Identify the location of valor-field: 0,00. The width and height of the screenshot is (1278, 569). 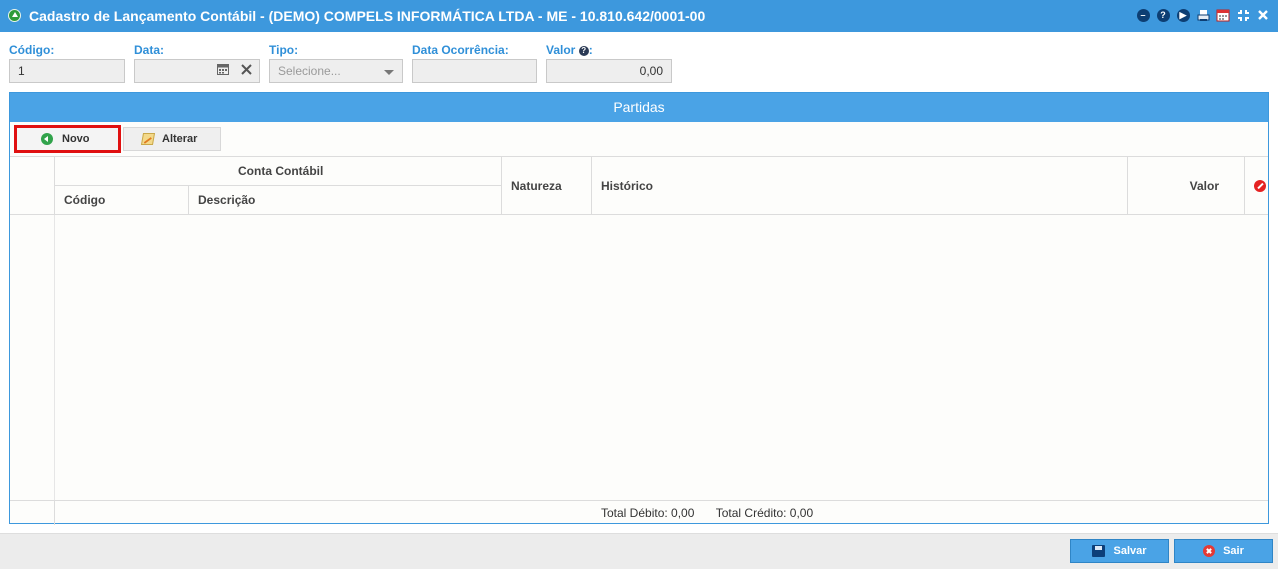
(609, 71).